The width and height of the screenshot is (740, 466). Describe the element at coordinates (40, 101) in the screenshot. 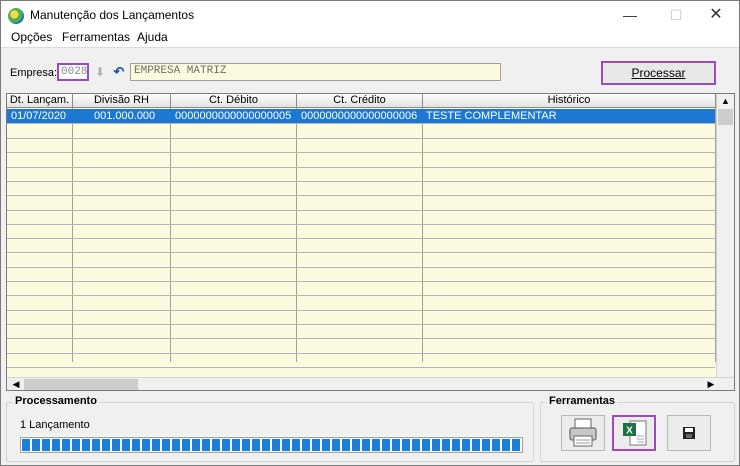

I see `column-header-data: Dt. Lançam.` at that location.